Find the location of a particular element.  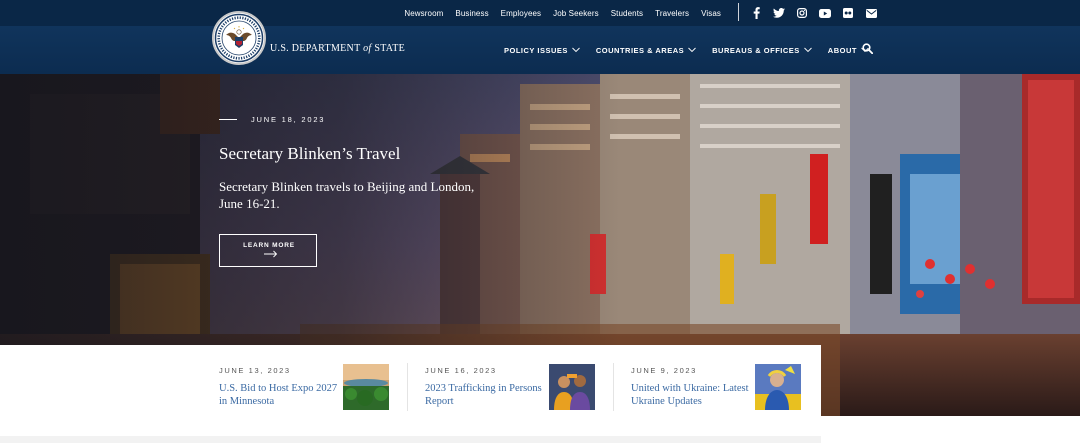

utility-link-job-seekers: Job Seekers is located at coordinates (576, 13).